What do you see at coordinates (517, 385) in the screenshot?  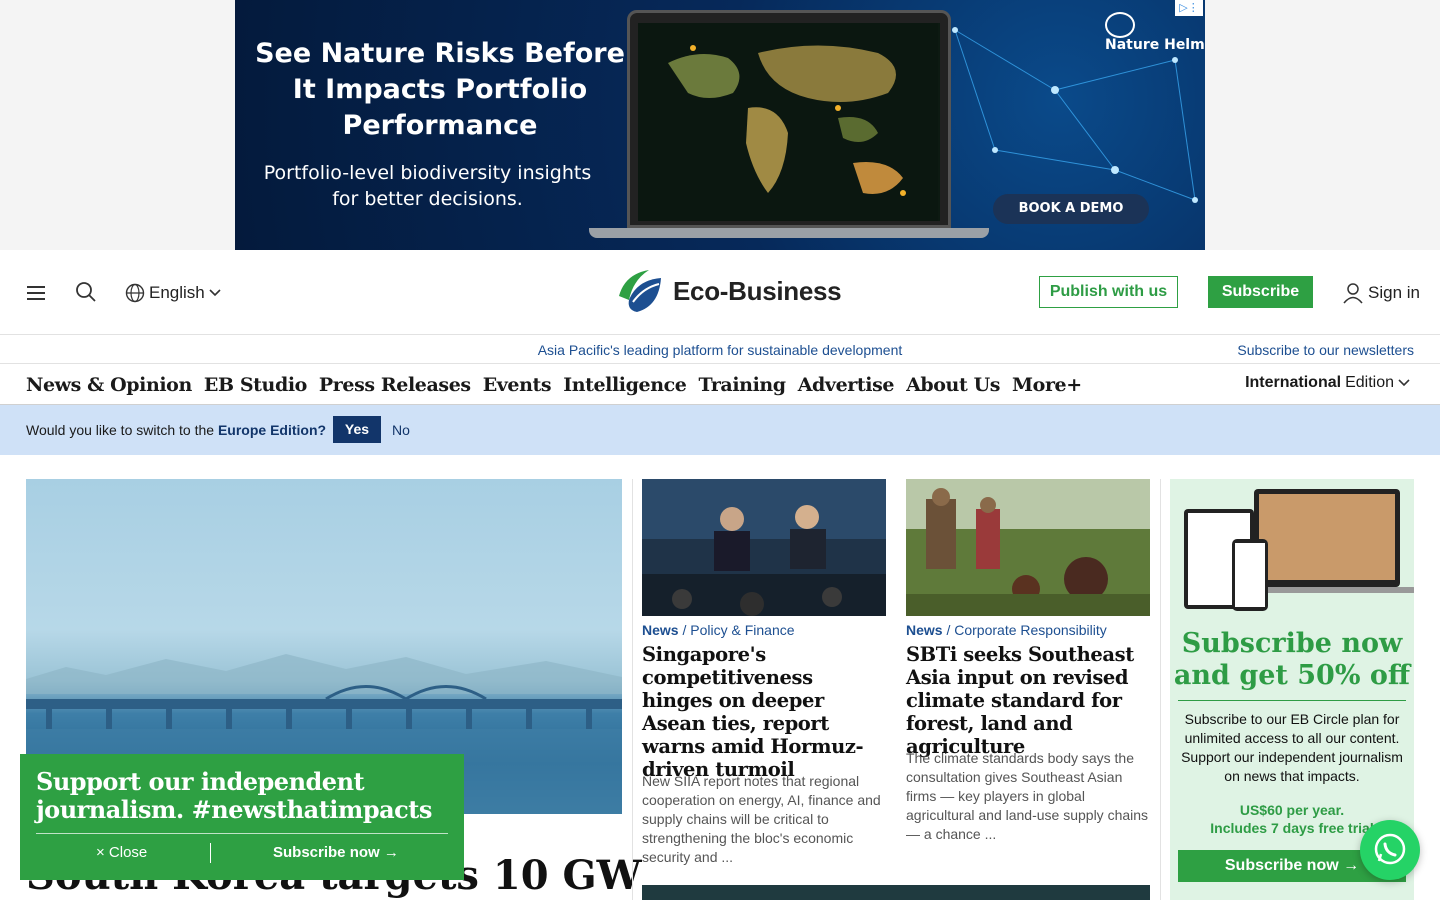 I see `nav-item-events: Events` at bounding box center [517, 385].